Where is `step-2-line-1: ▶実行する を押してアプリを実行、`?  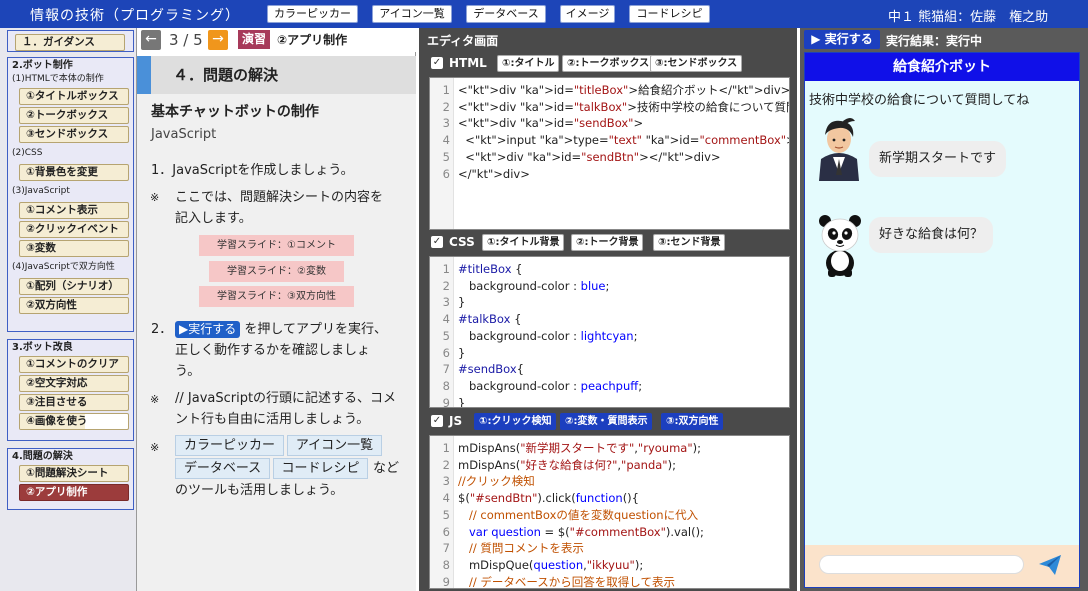 step-2-line-1: ▶実行する を押してアプリを実行、 is located at coordinates (281, 329).